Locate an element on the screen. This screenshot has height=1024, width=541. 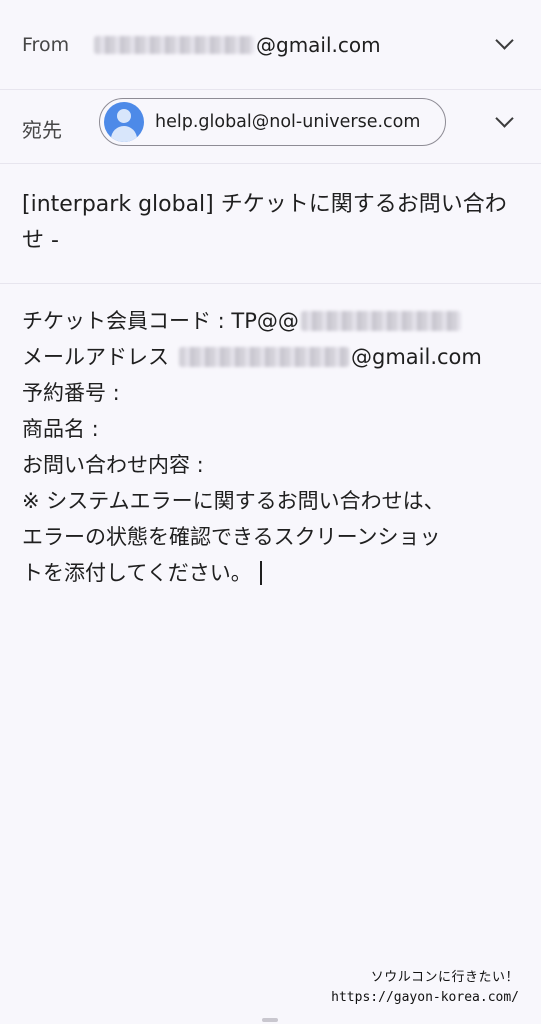
recipient-chip: help.global@nol-universe.com is located at coordinates (272, 122).